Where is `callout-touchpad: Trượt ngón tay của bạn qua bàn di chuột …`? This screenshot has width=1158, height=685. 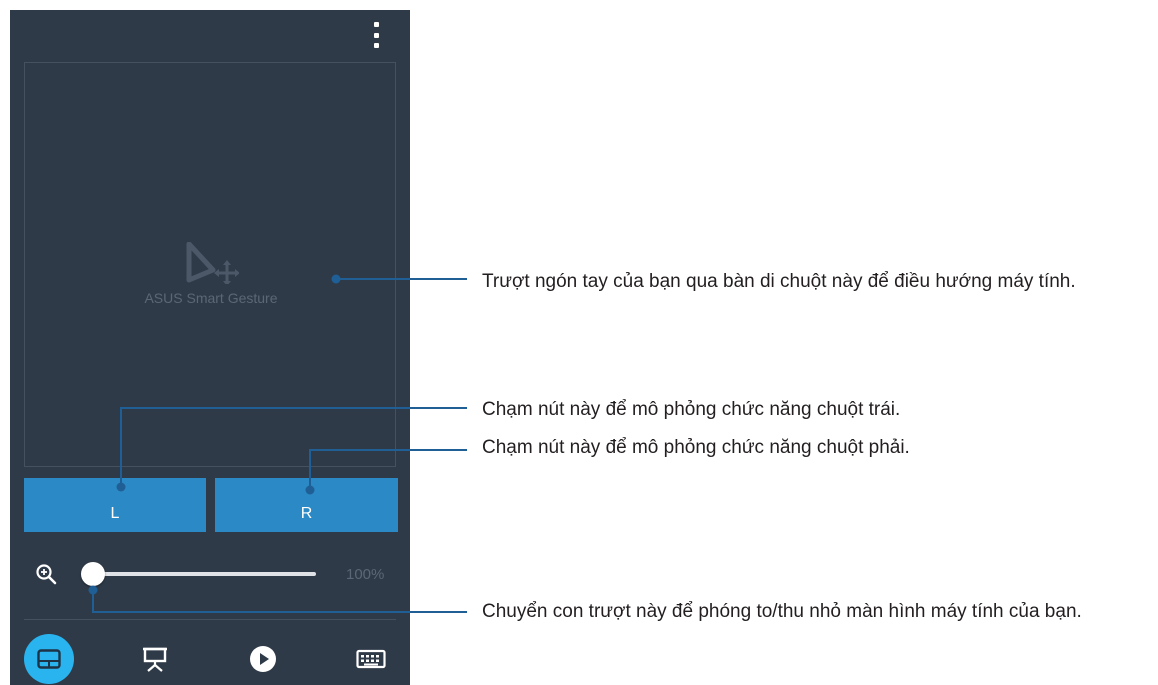
callout-touchpad: Trượt ngón tay của bạn qua bàn di chuột … is located at coordinates (779, 281).